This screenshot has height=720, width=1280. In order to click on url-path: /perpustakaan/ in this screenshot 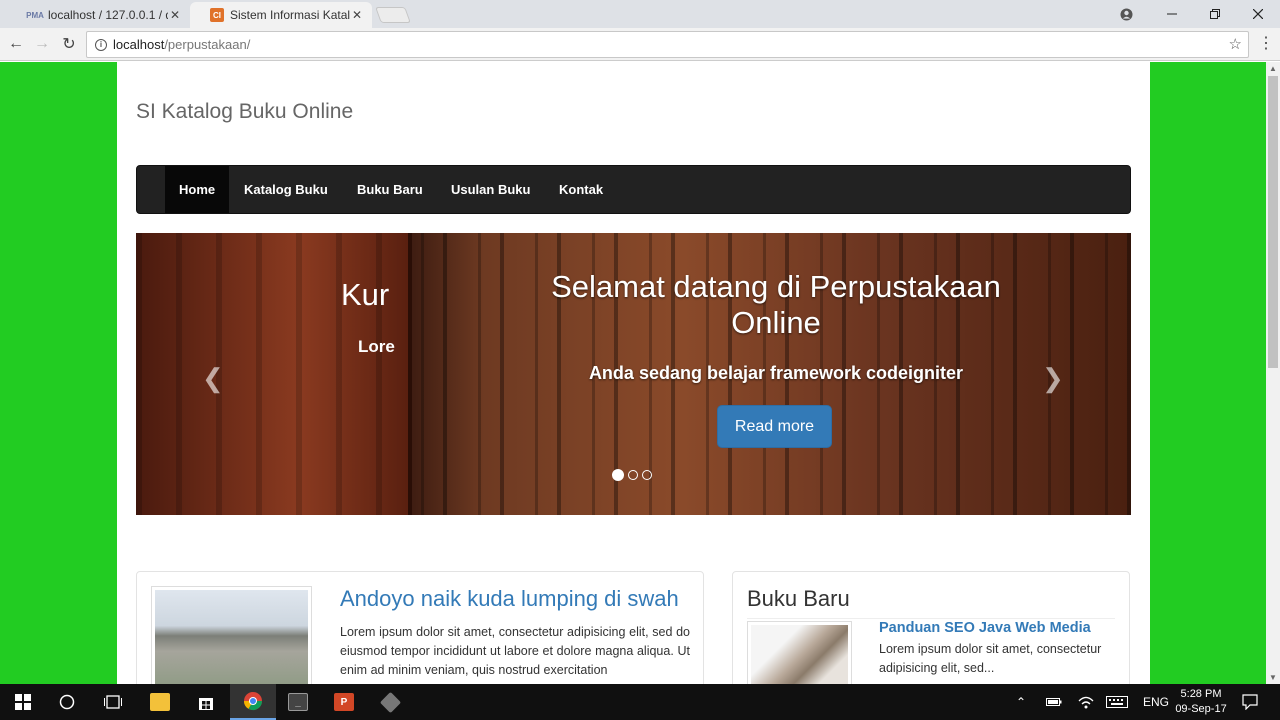, I will do `click(207, 44)`.